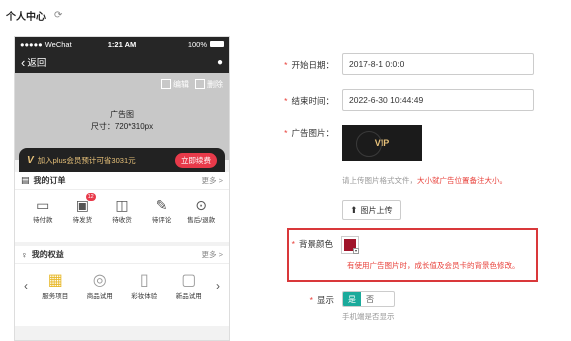 Image resolution: width=571 pixels, height=341 pixels. I want to click on order-item-pending-payment: ▭ 待付款, so click(43, 210).